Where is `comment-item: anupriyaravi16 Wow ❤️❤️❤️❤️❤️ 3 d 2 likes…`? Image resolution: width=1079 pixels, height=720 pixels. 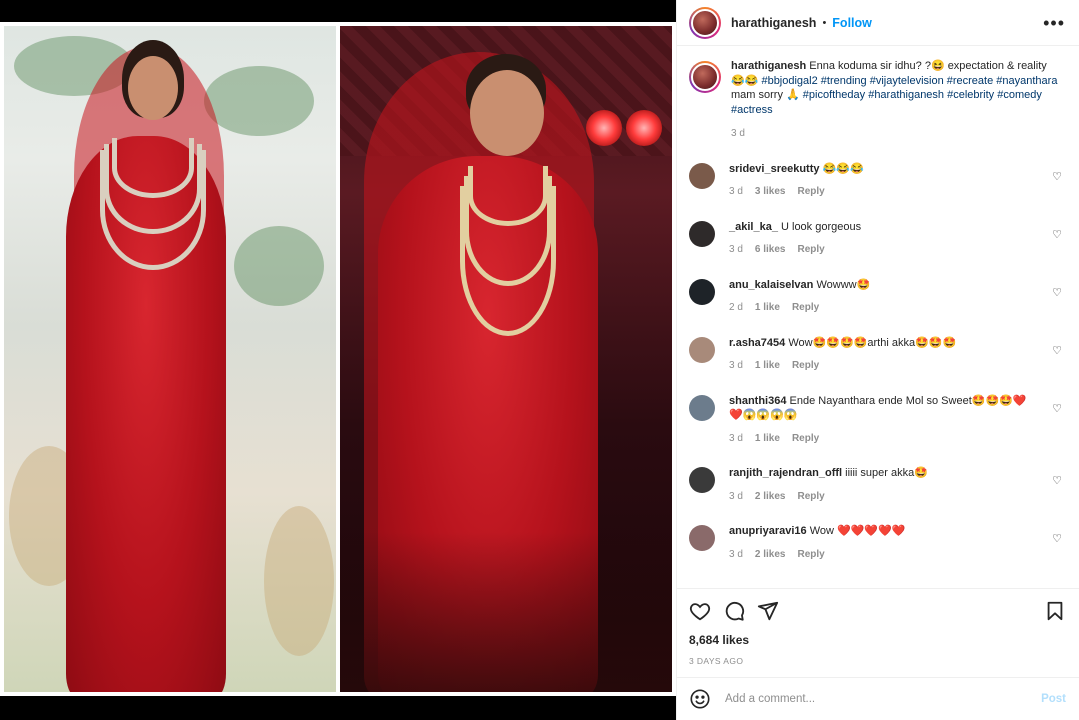
comment-item: anupriyaravi16 Wow ❤️❤️❤️❤️❤️ 3 d 2 likes… is located at coordinates (877, 543).